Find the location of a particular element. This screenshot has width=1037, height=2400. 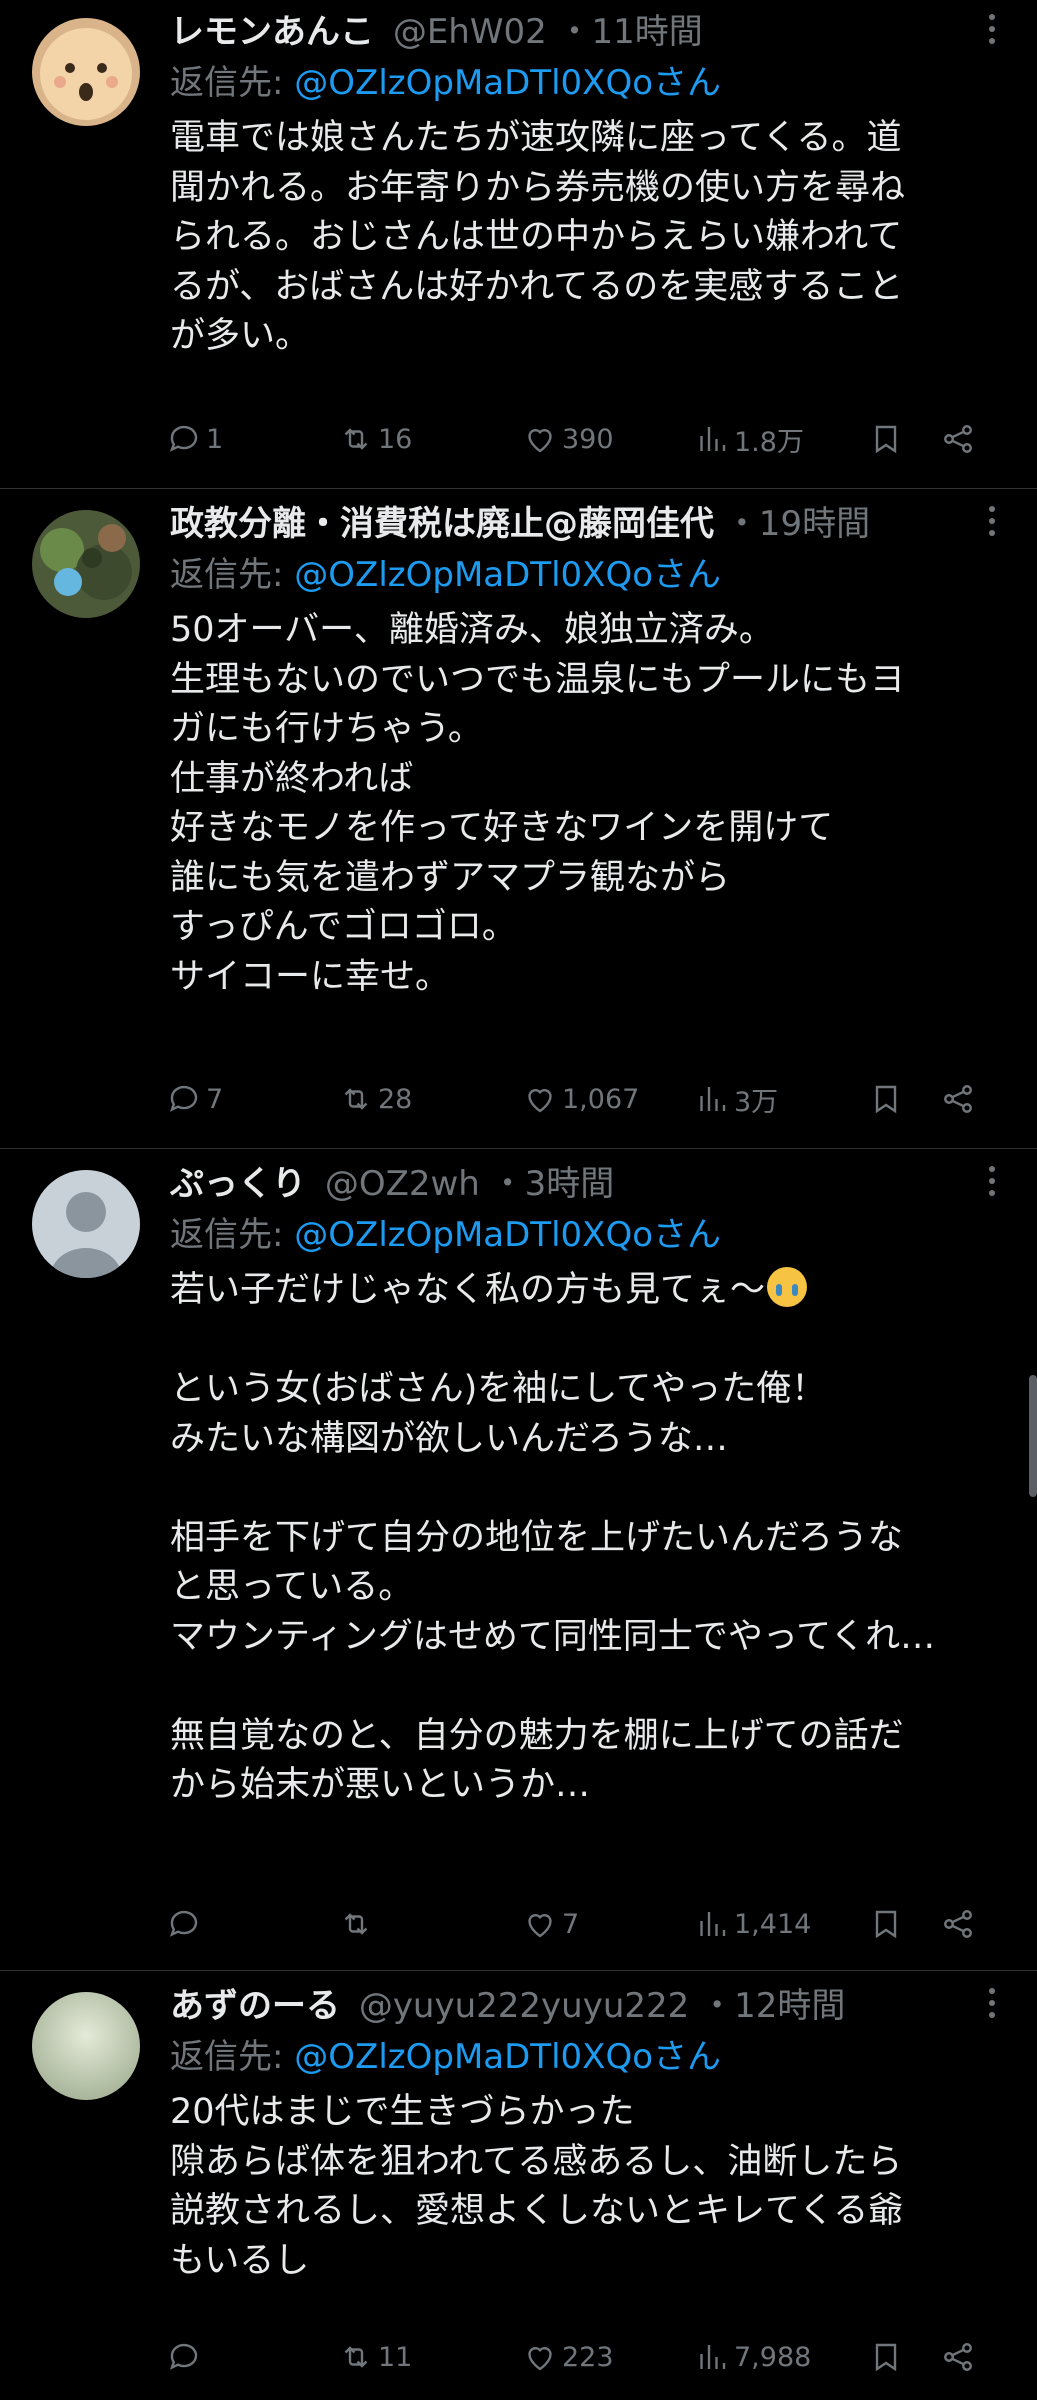

user-handle: @OZ2wh is located at coordinates (402, 1184).